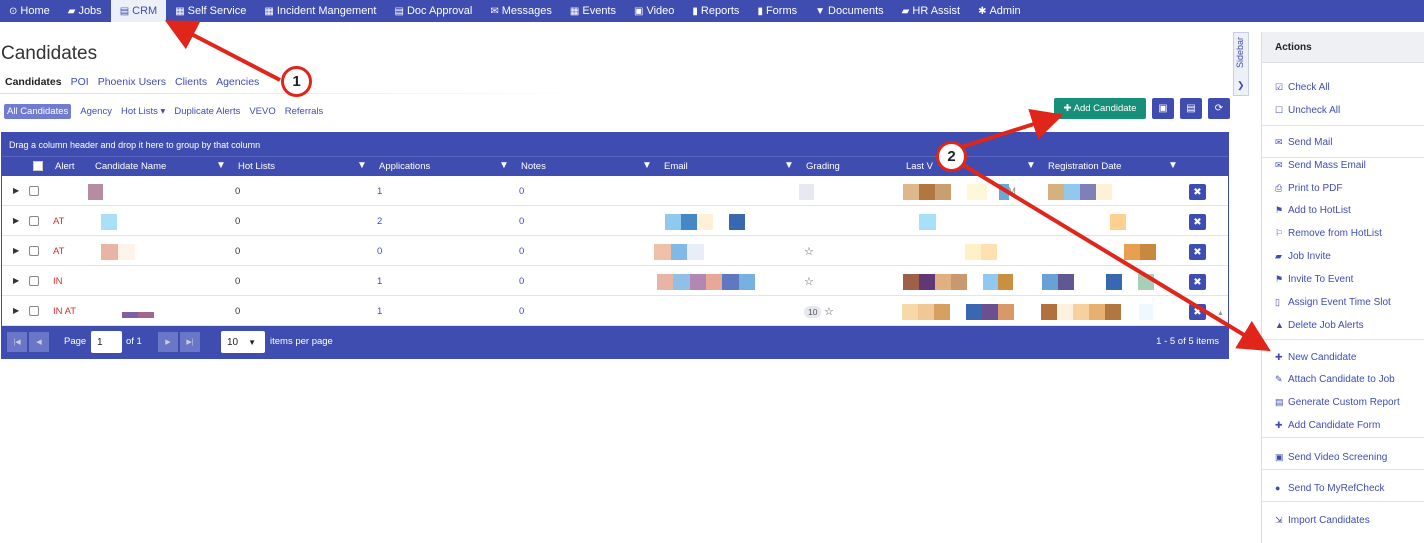  Describe the element at coordinates (676, 166) in the screenshot. I see `column-header-email: Email` at that location.